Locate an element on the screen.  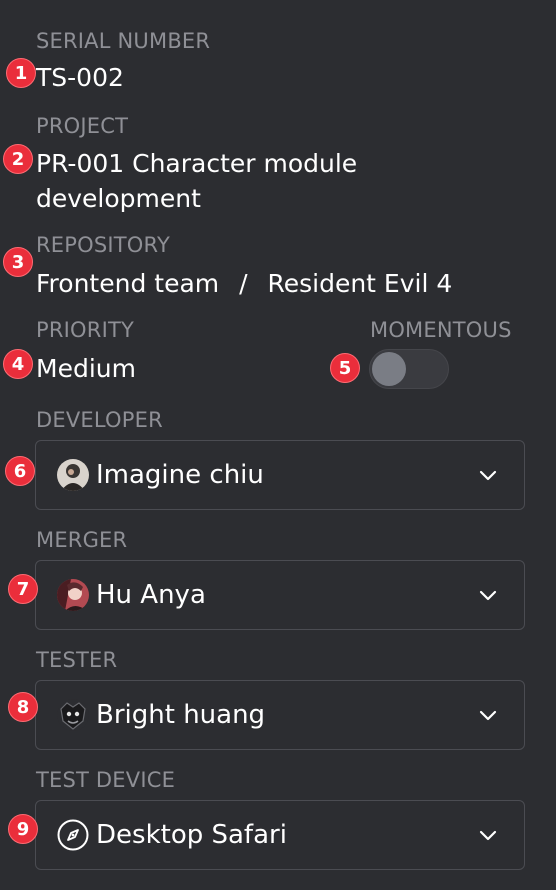
merger-label: MERGER is located at coordinates (82, 540).